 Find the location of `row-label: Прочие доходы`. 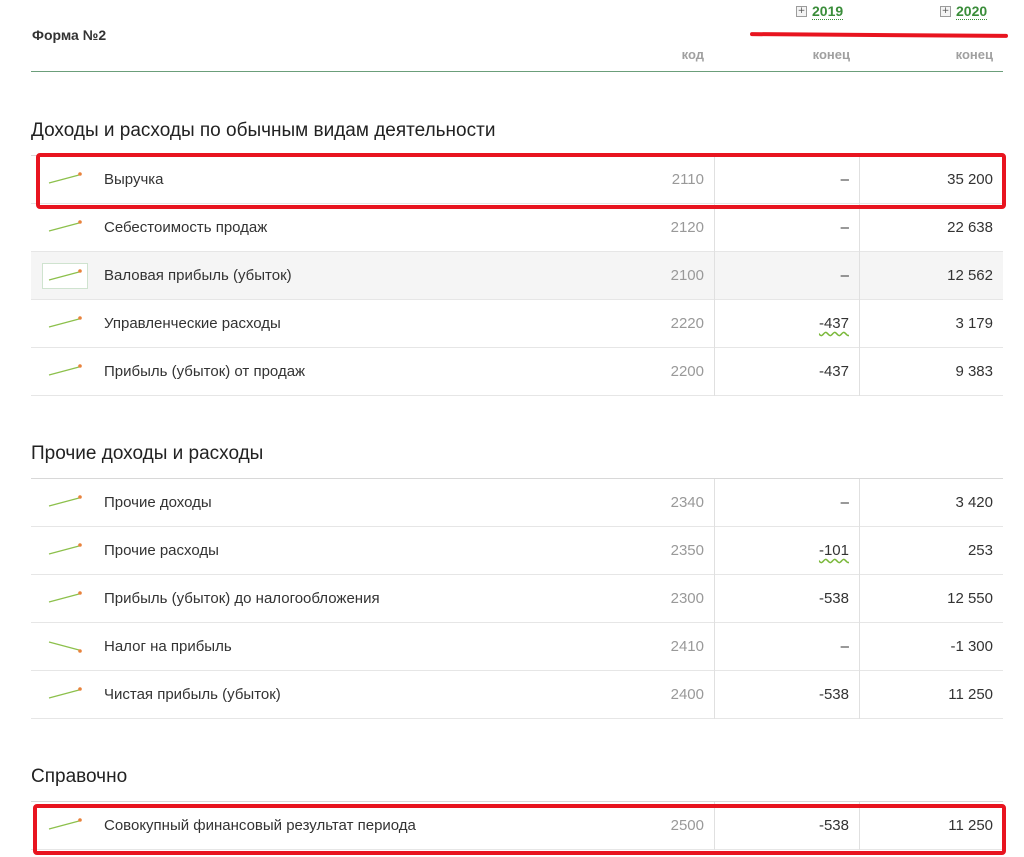

row-label: Прочие доходы is located at coordinates (158, 502).